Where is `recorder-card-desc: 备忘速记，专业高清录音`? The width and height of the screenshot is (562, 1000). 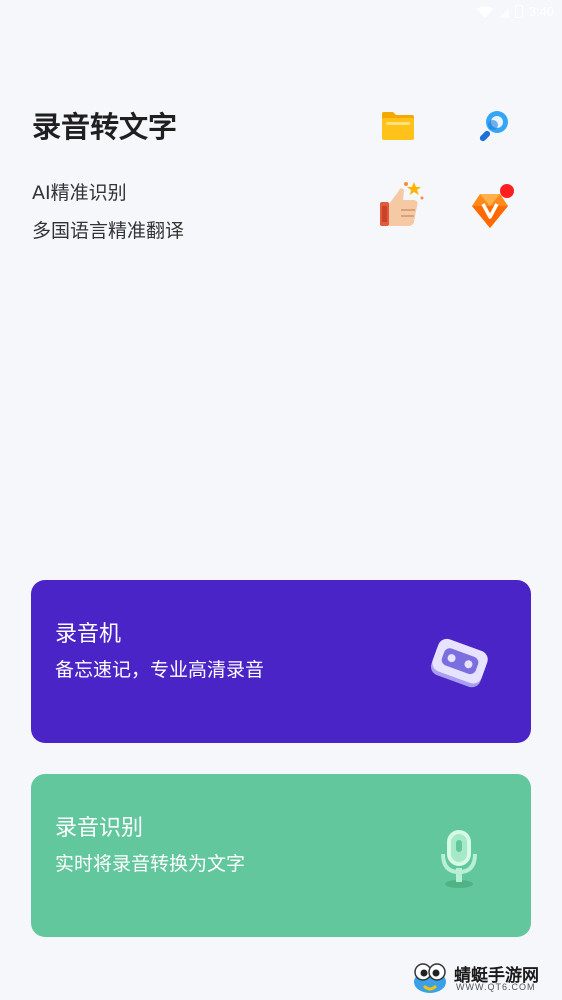 recorder-card-desc: 备忘速记，专业高清录音 is located at coordinates (160, 670).